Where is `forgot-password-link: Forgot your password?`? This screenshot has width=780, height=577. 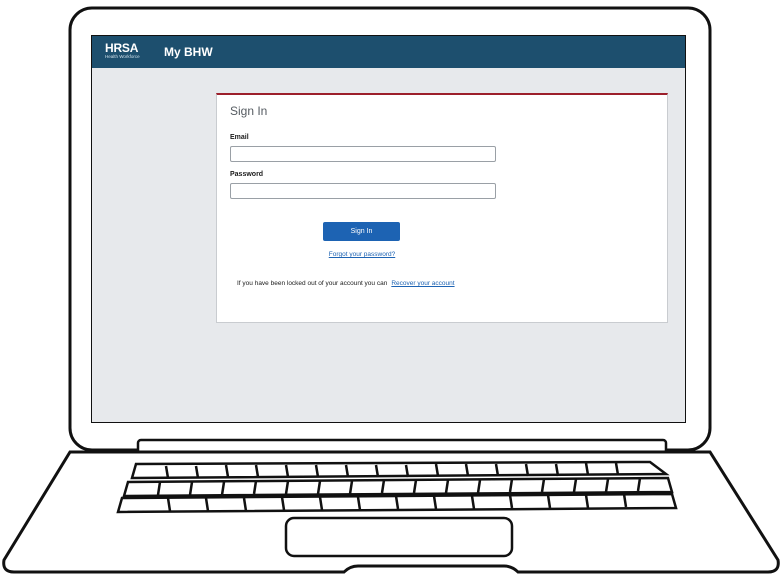 forgot-password-link: Forgot your password? is located at coordinates (362, 255).